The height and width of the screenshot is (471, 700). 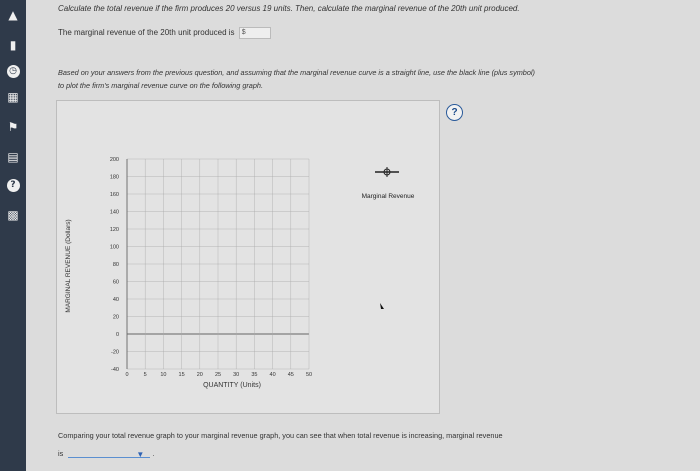 I want to click on x-tick-label: 30, so click(x=236, y=375).